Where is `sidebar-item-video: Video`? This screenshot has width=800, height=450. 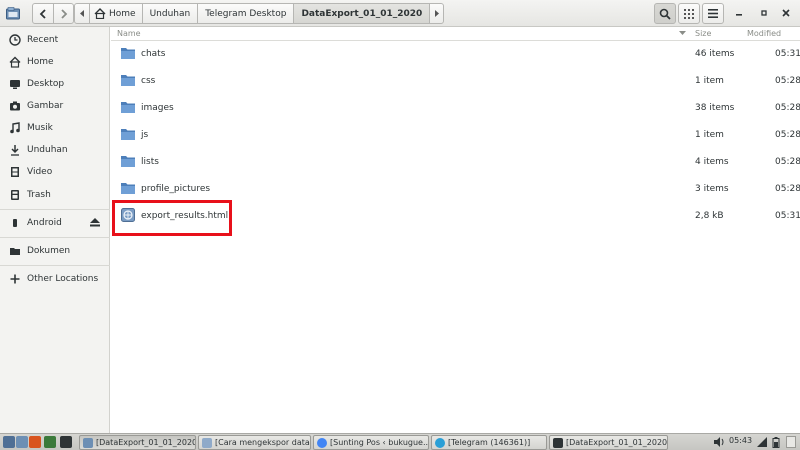
sidebar-item-video: Video is located at coordinates (55, 172).